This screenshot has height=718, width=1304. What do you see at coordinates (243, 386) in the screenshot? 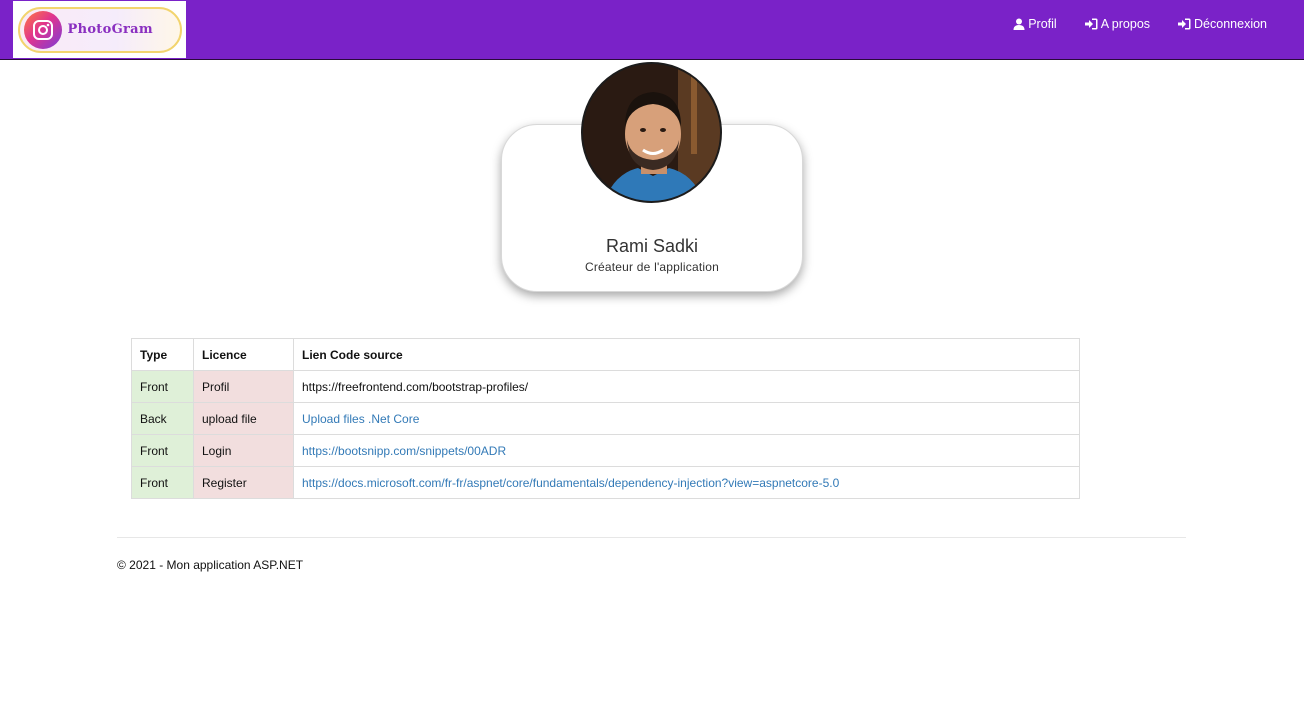
I see `cell-licence: Profil` at bounding box center [243, 386].